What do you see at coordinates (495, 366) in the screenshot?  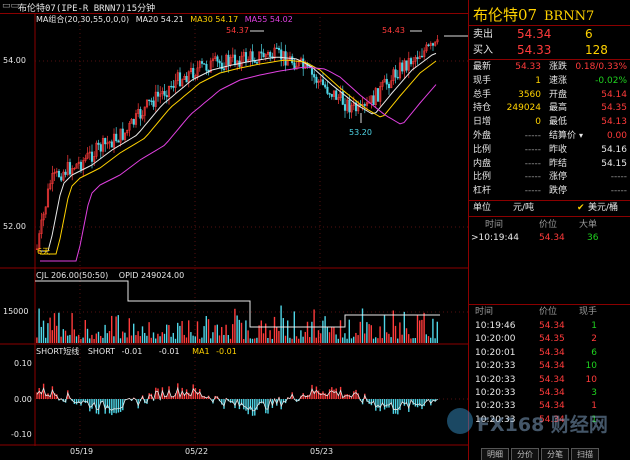 I see `tick-time: 10:20:33` at bounding box center [495, 366].